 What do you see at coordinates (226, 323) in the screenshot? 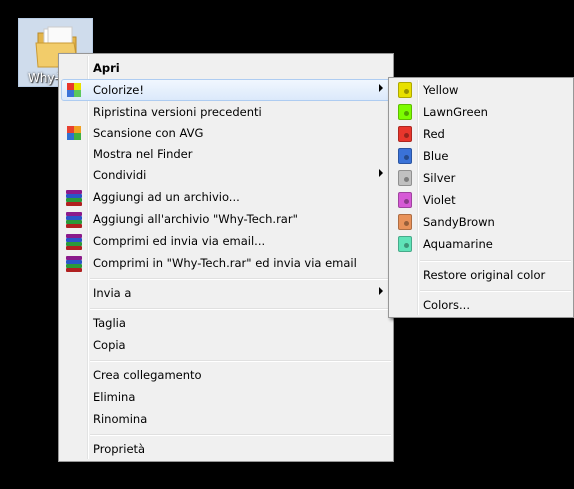
I see `menu-item-cut: Taglia` at bounding box center [226, 323].